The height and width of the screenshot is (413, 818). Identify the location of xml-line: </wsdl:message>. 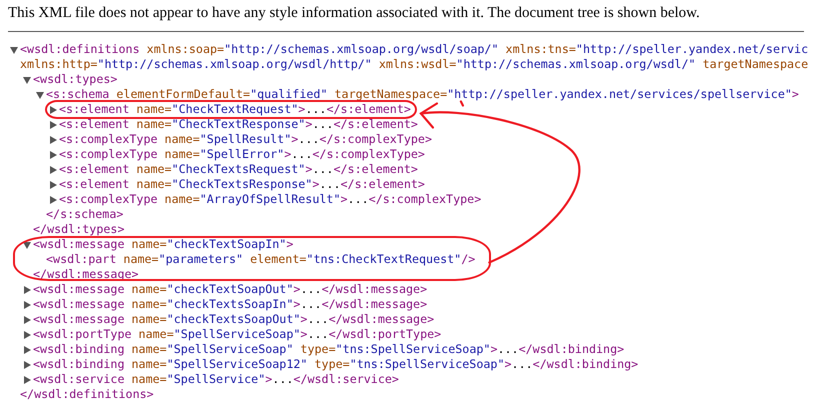
(86, 274).